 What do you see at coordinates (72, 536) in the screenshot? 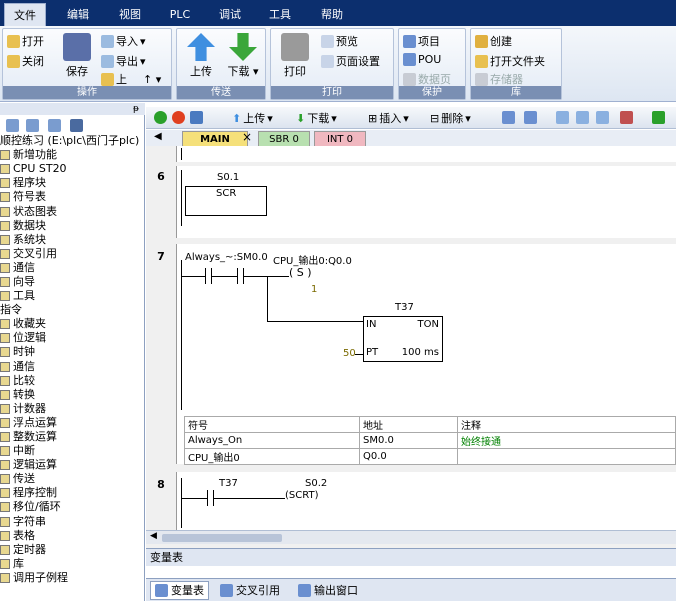
I see `tree-item: 表格` at bounding box center [72, 536].